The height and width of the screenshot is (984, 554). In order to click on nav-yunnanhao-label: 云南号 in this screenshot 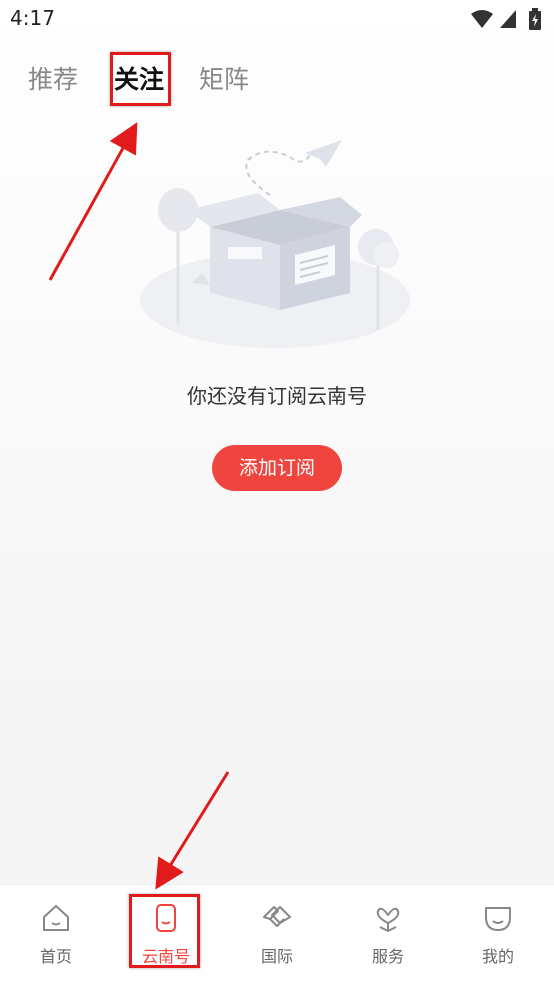, I will do `click(165, 956)`.